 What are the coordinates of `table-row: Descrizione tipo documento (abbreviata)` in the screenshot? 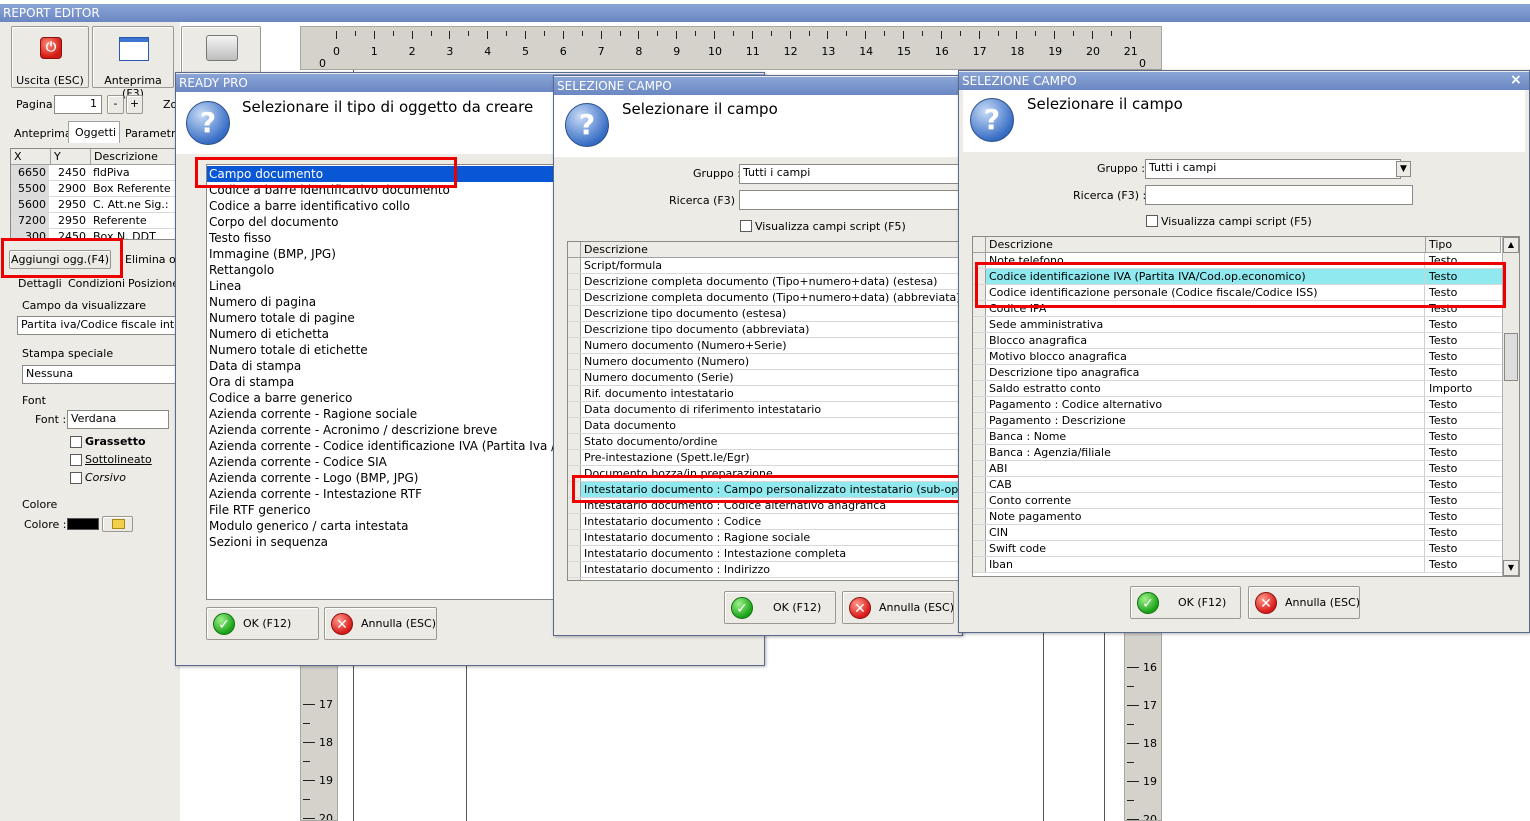 It's located at (765, 330).